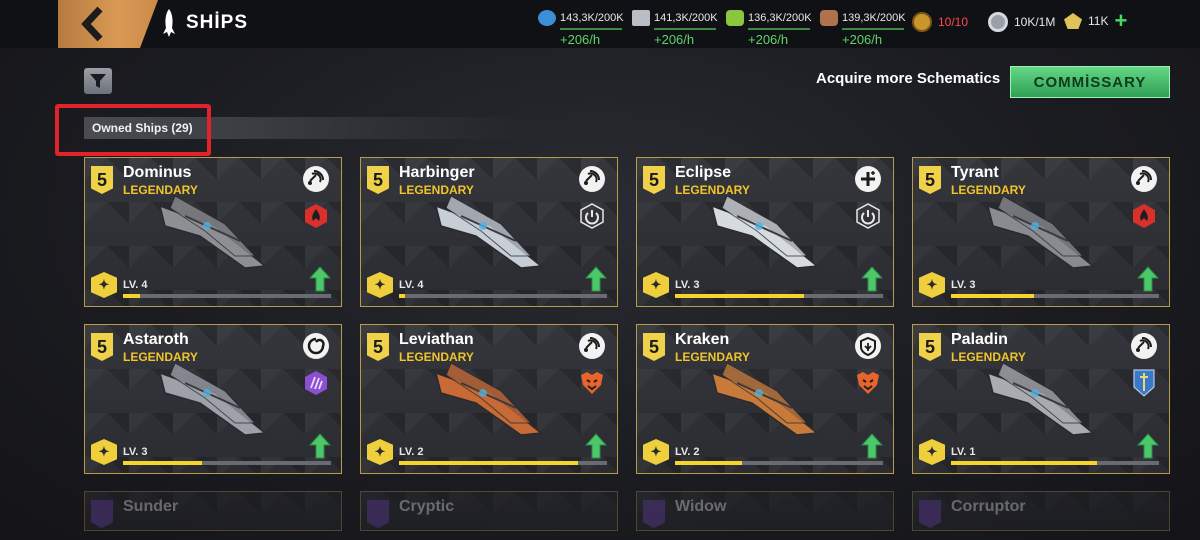  I want to click on credits-counter: 10K/1M, so click(1021, 22).